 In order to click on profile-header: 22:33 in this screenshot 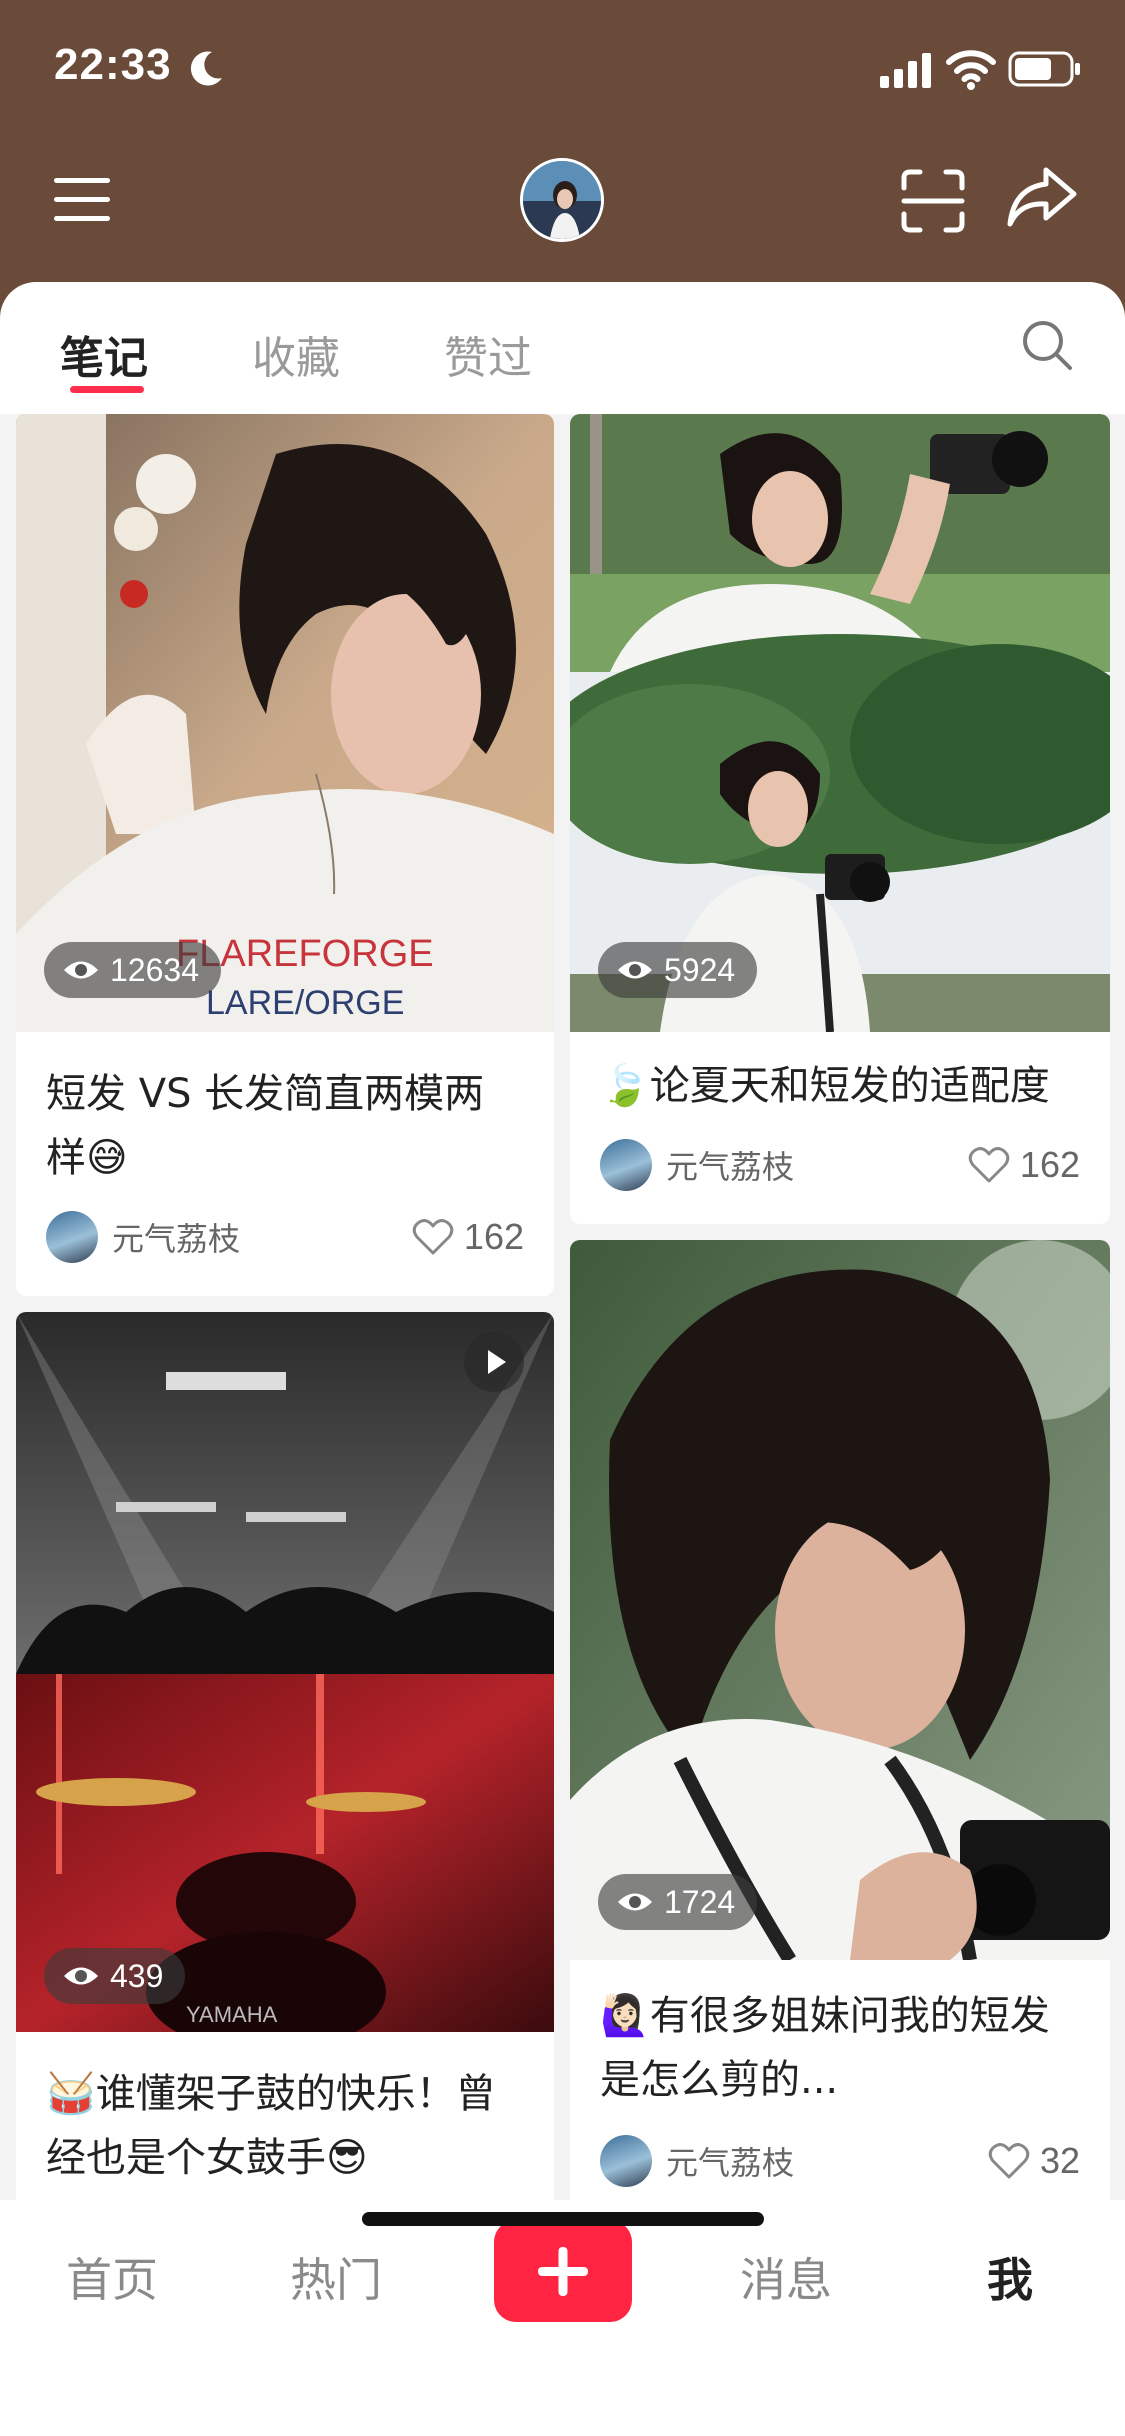, I will do `click(562, 160)`.